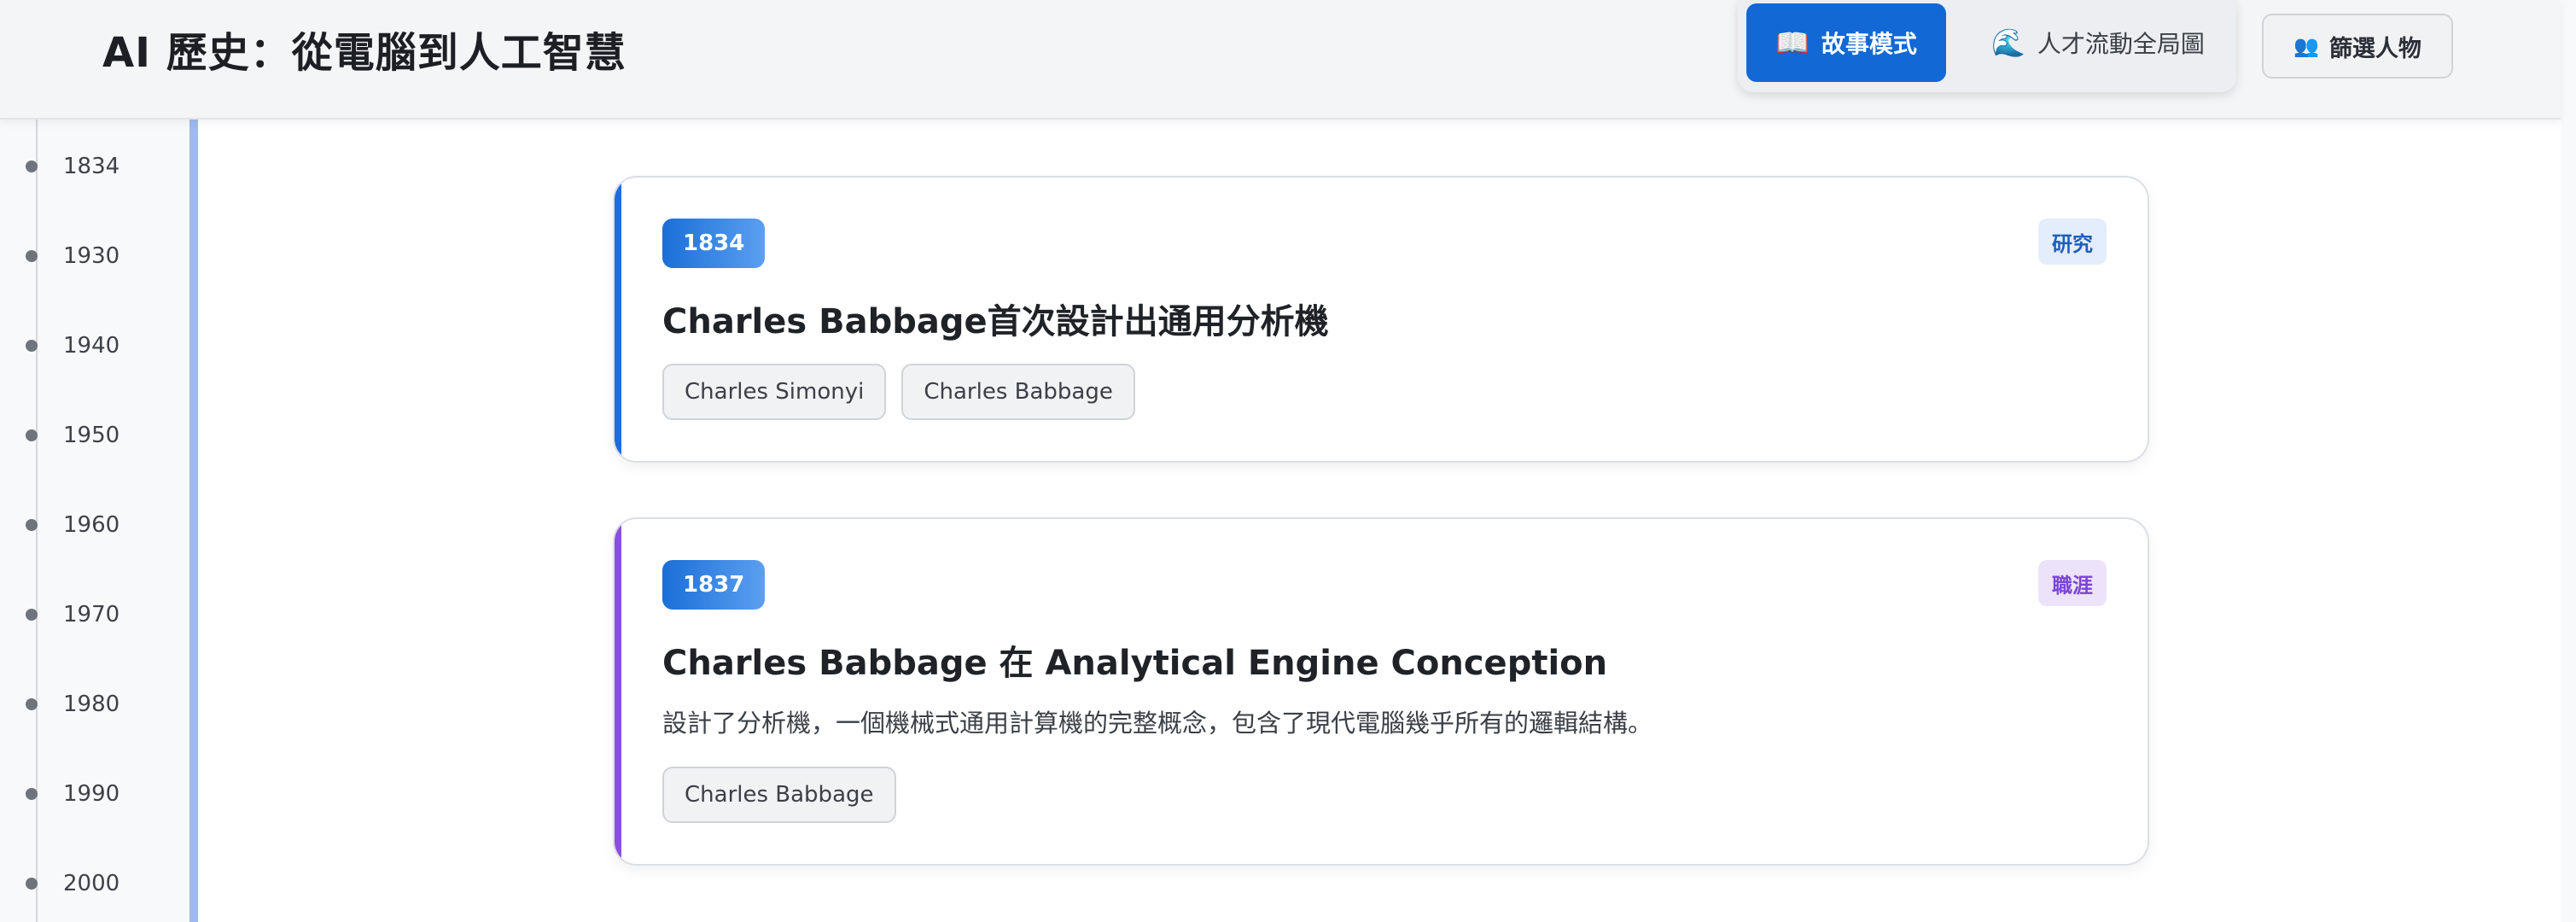  I want to click on year-item-1980: 1980, so click(72, 704).